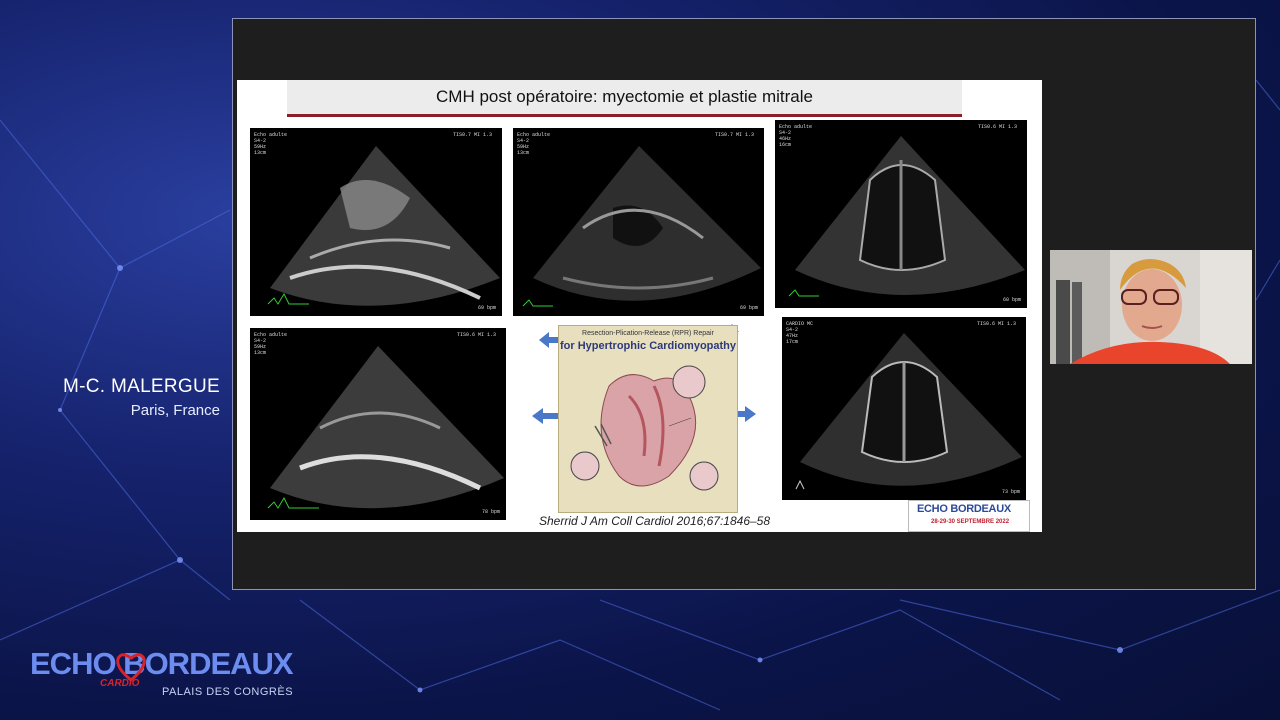 Image resolution: width=1280 pixels, height=720 pixels. I want to click on echo-5-header: CARDIO MC S4-2 47Hz 17cm, so click(800, 333).